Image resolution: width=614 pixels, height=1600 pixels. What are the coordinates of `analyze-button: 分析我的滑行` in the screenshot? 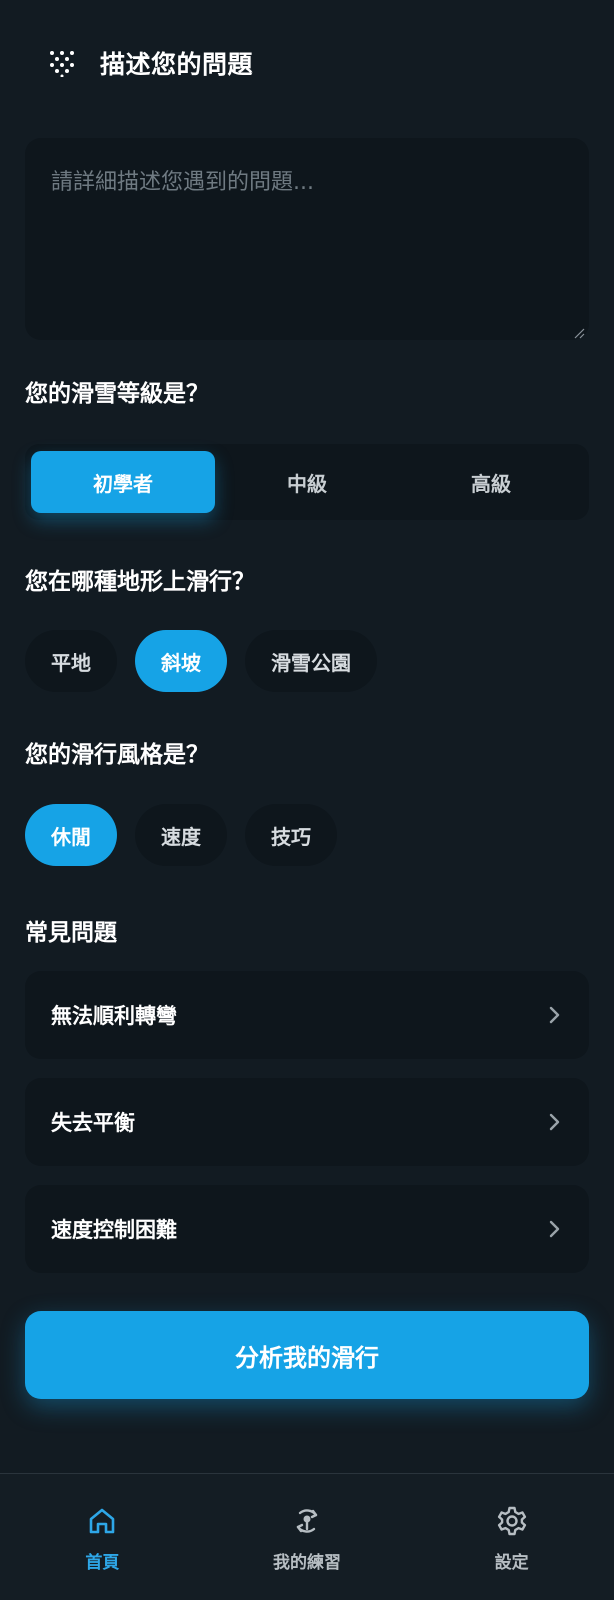 It's located at (307, 1355).